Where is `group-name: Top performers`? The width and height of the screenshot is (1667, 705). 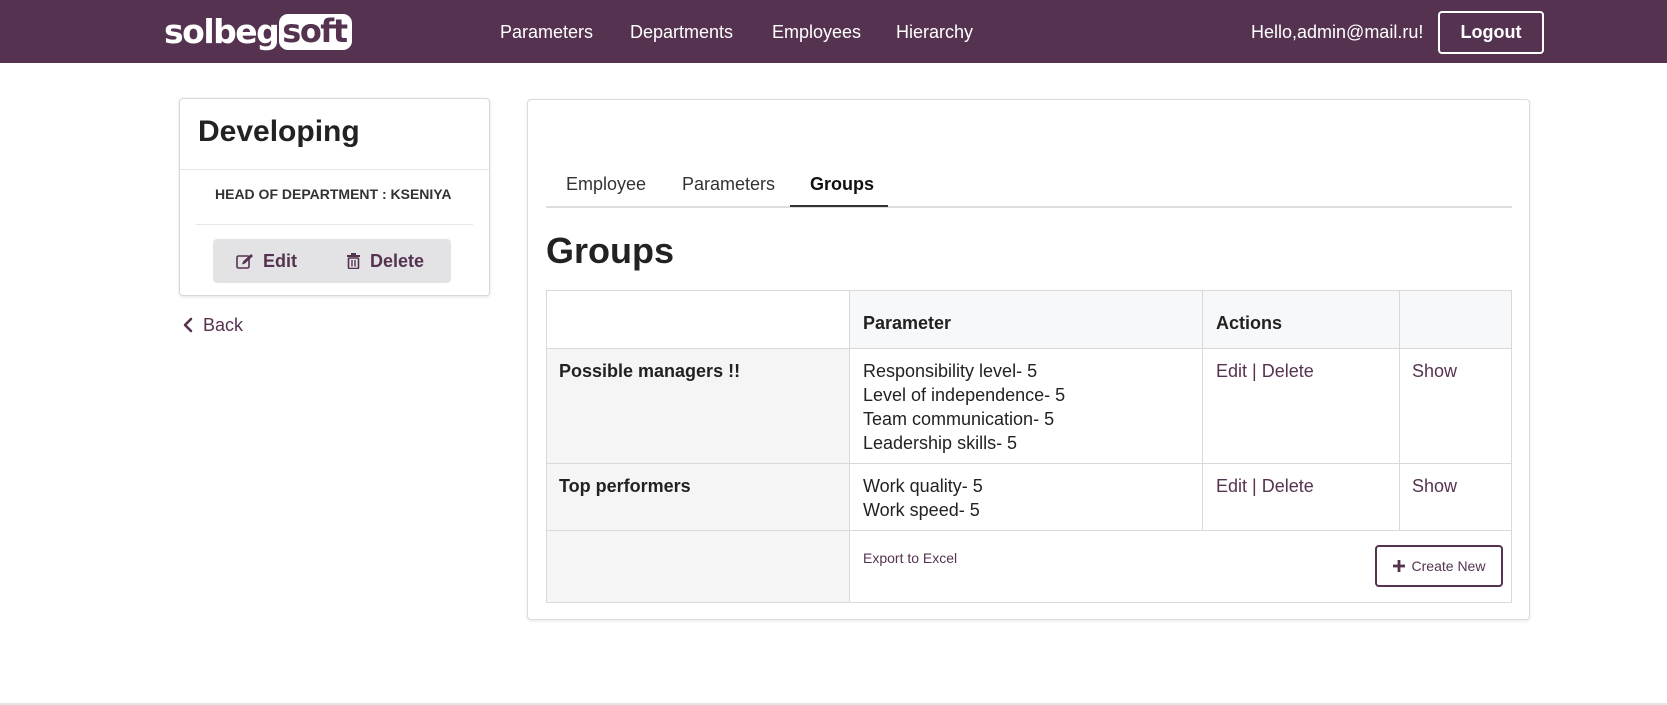 group-name: Top performers is located at coordinates (625, 486).